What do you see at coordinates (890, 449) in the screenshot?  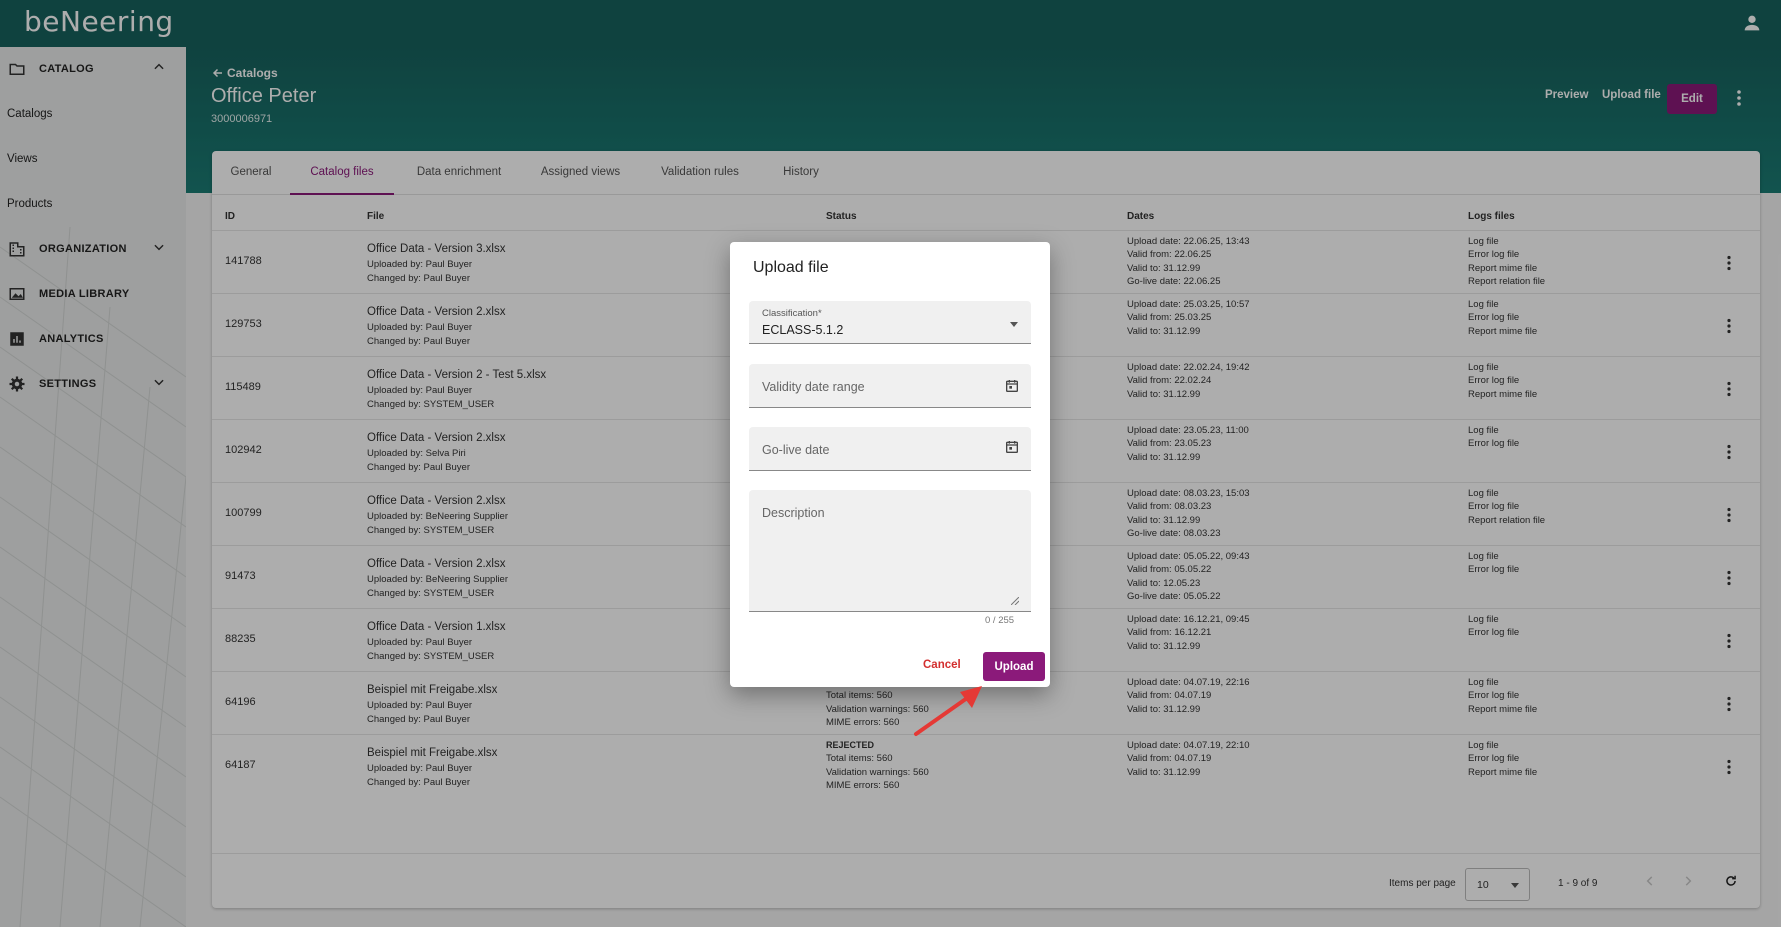 I see `go-live-date-field: Go-live date` at bounding box center [890, 449].